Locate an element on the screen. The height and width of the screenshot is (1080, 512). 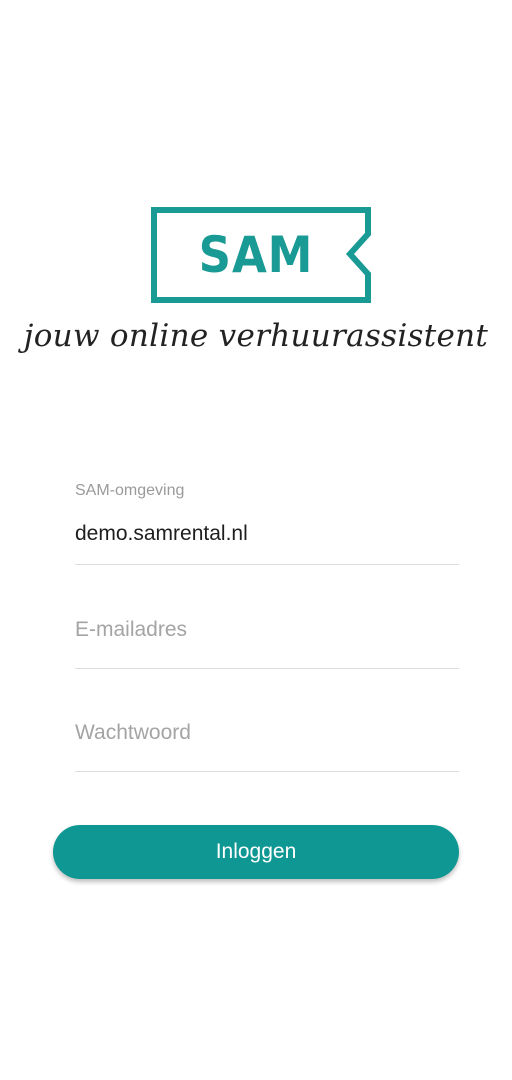
password-field is located at coordinates (267, 737).